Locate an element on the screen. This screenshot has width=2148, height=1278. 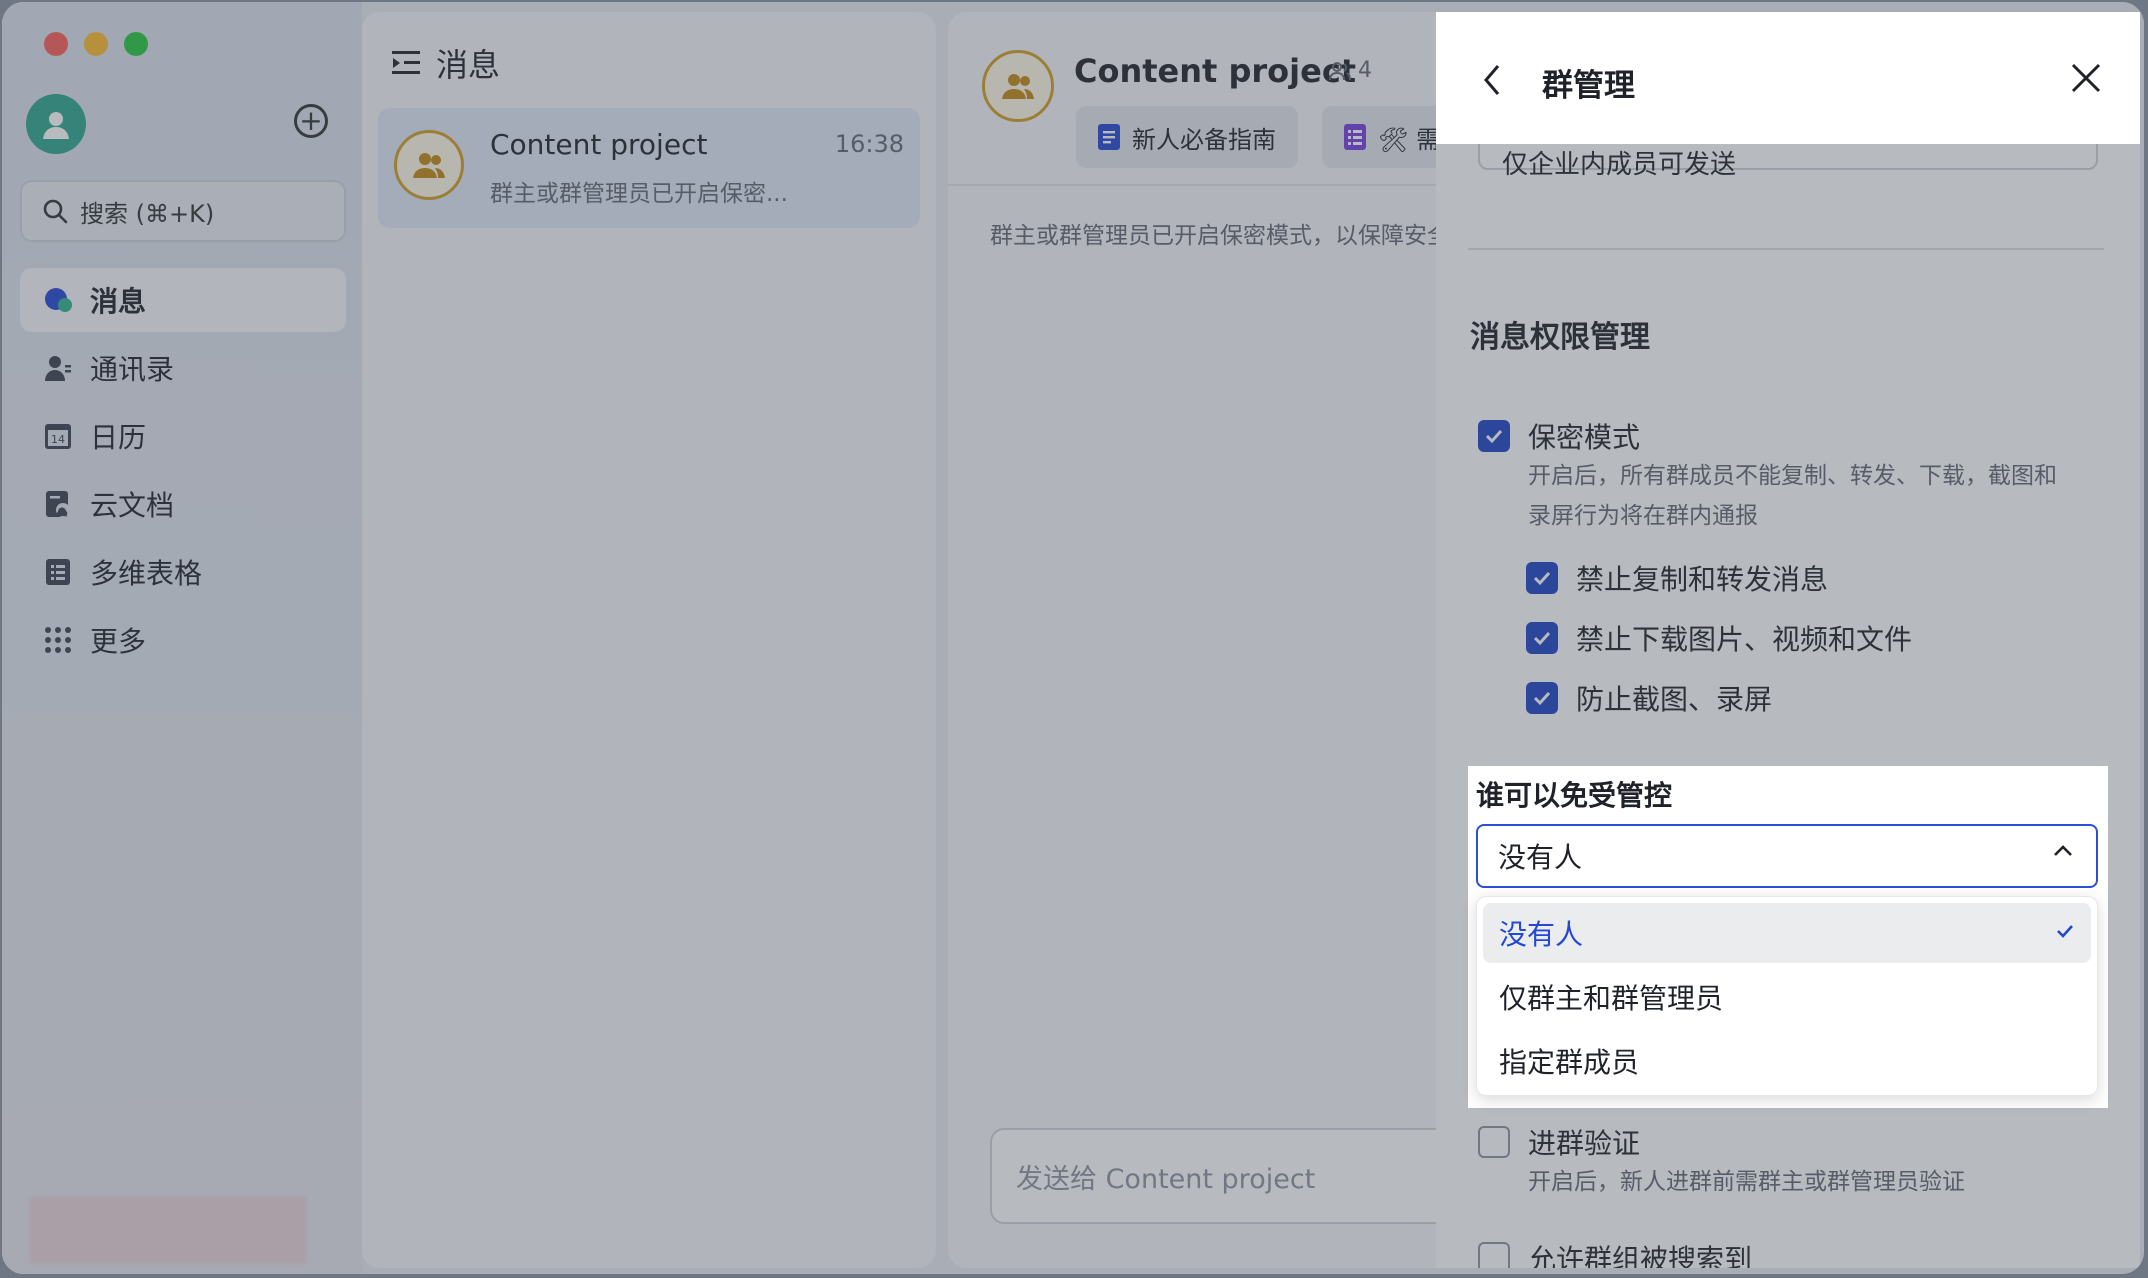
join-verify-description: 开启后，新人进群前需群主或群管理员验证 is located at coordinates (1746, 1182).